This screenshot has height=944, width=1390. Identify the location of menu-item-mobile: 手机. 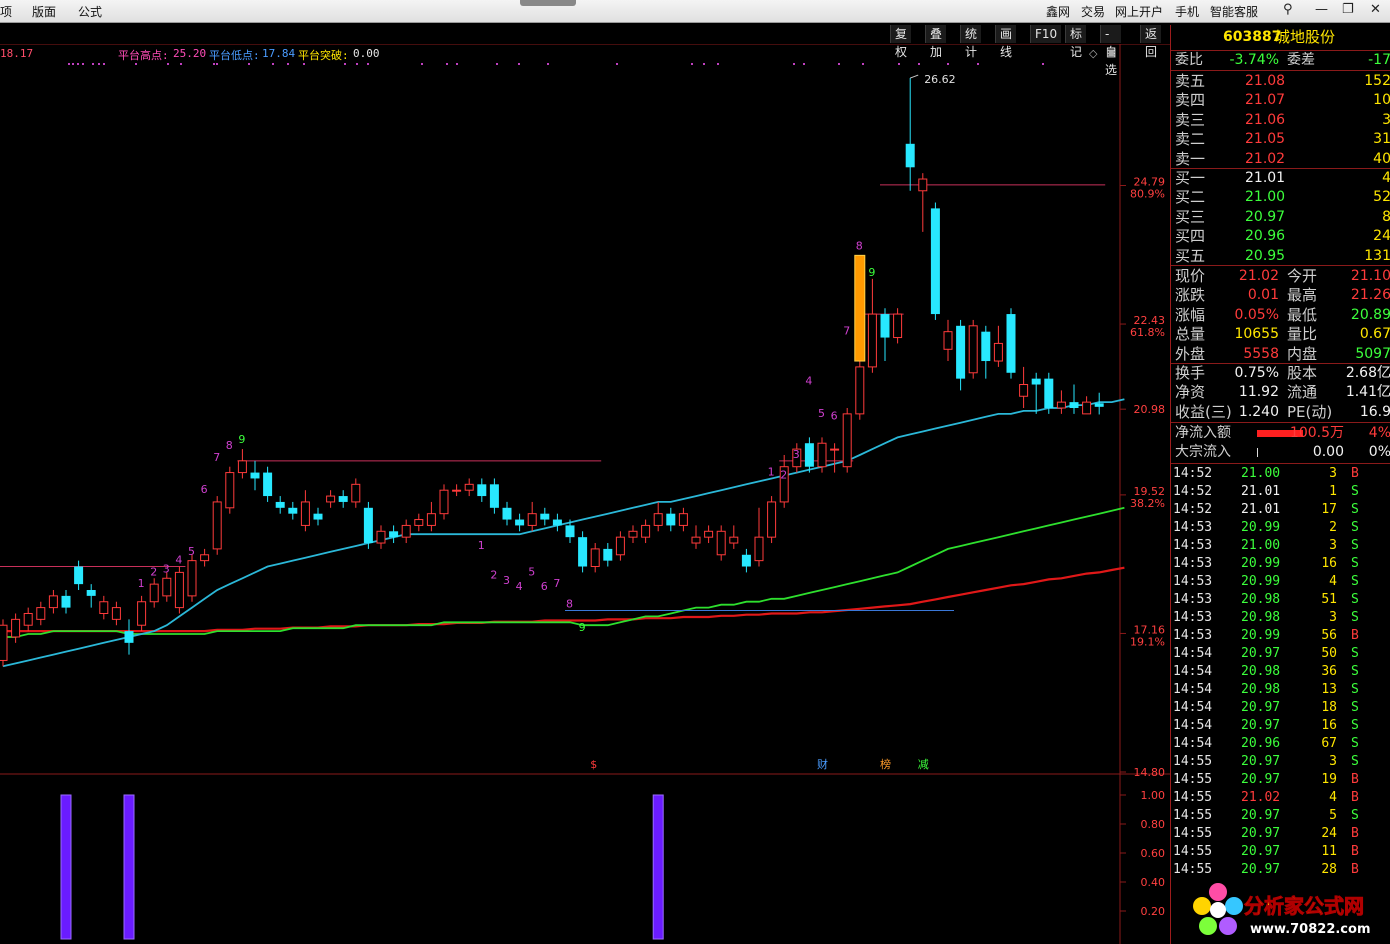
(1187, 11).